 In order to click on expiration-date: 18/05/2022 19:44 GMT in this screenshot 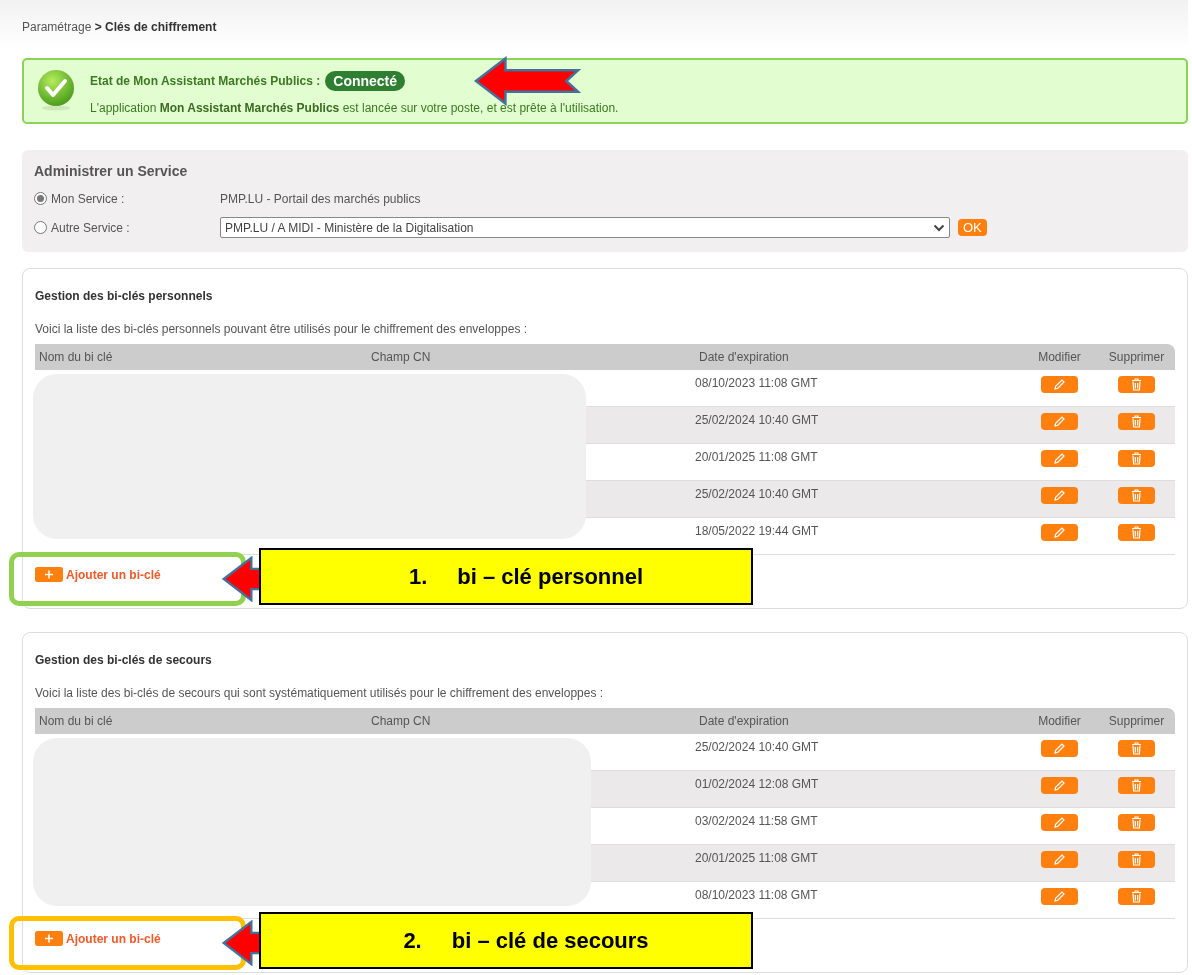, I will do `click(757, 531)`.